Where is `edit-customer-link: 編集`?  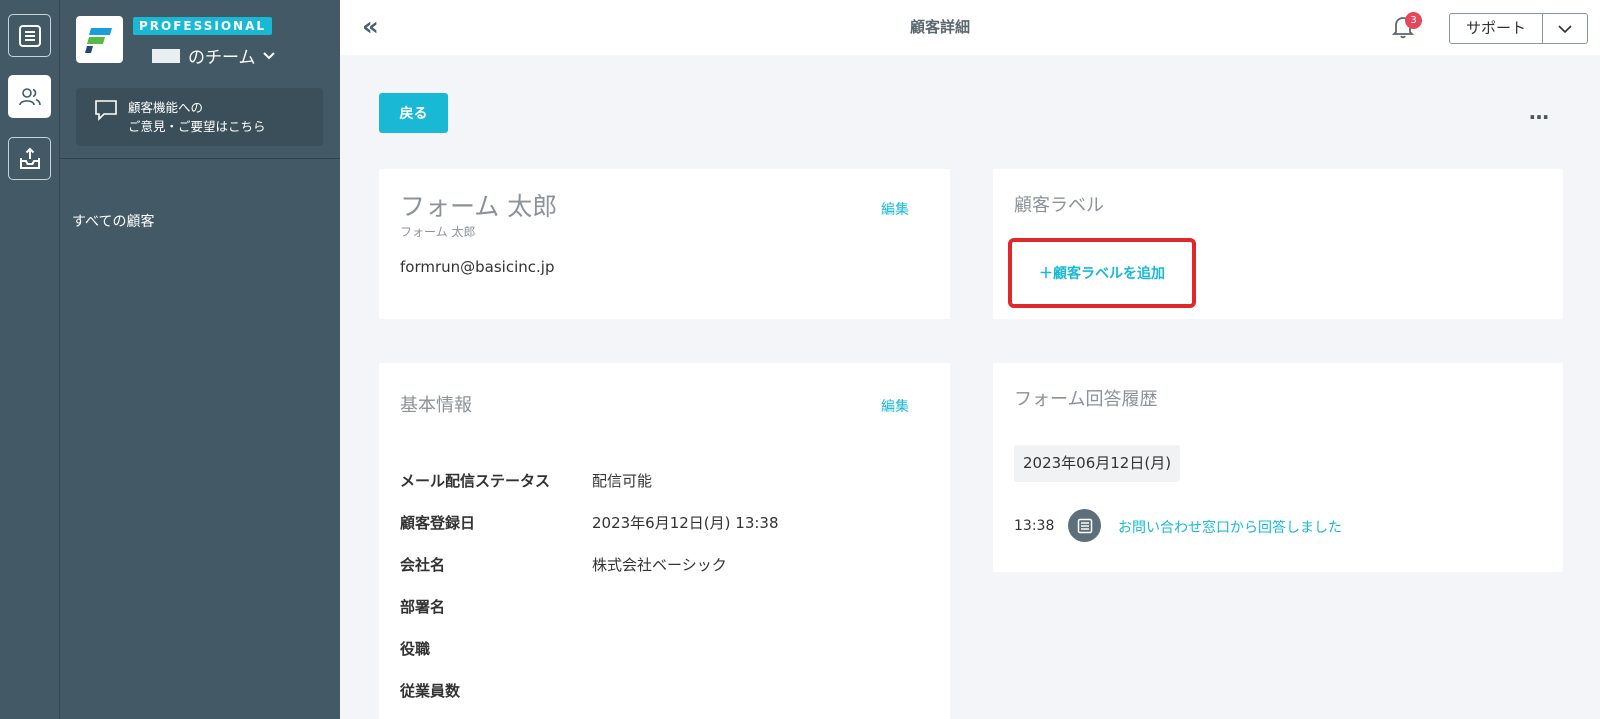 edit-customer-link: 編集 is located at coordinates (895, 209).